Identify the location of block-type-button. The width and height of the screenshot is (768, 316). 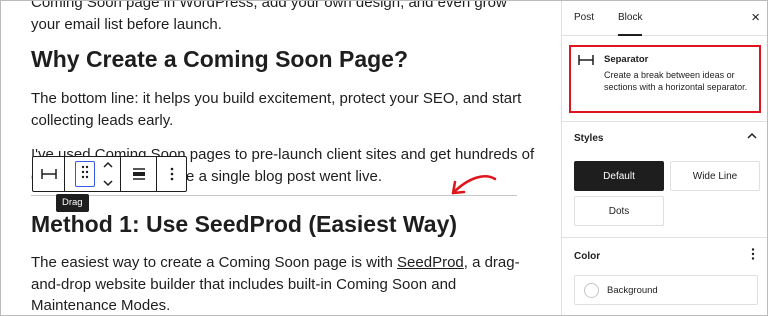
(49, 174).